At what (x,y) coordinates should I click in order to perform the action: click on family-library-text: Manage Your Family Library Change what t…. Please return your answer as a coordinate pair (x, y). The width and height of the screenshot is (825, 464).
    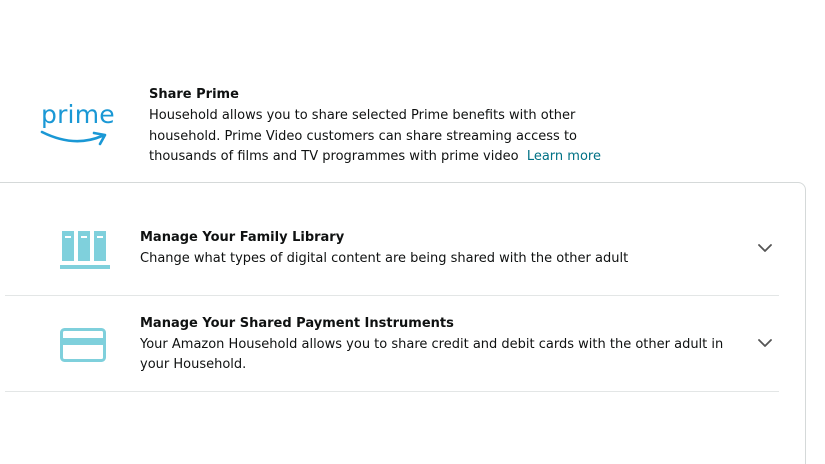
    Looking at the image, I should click on (435, 249).